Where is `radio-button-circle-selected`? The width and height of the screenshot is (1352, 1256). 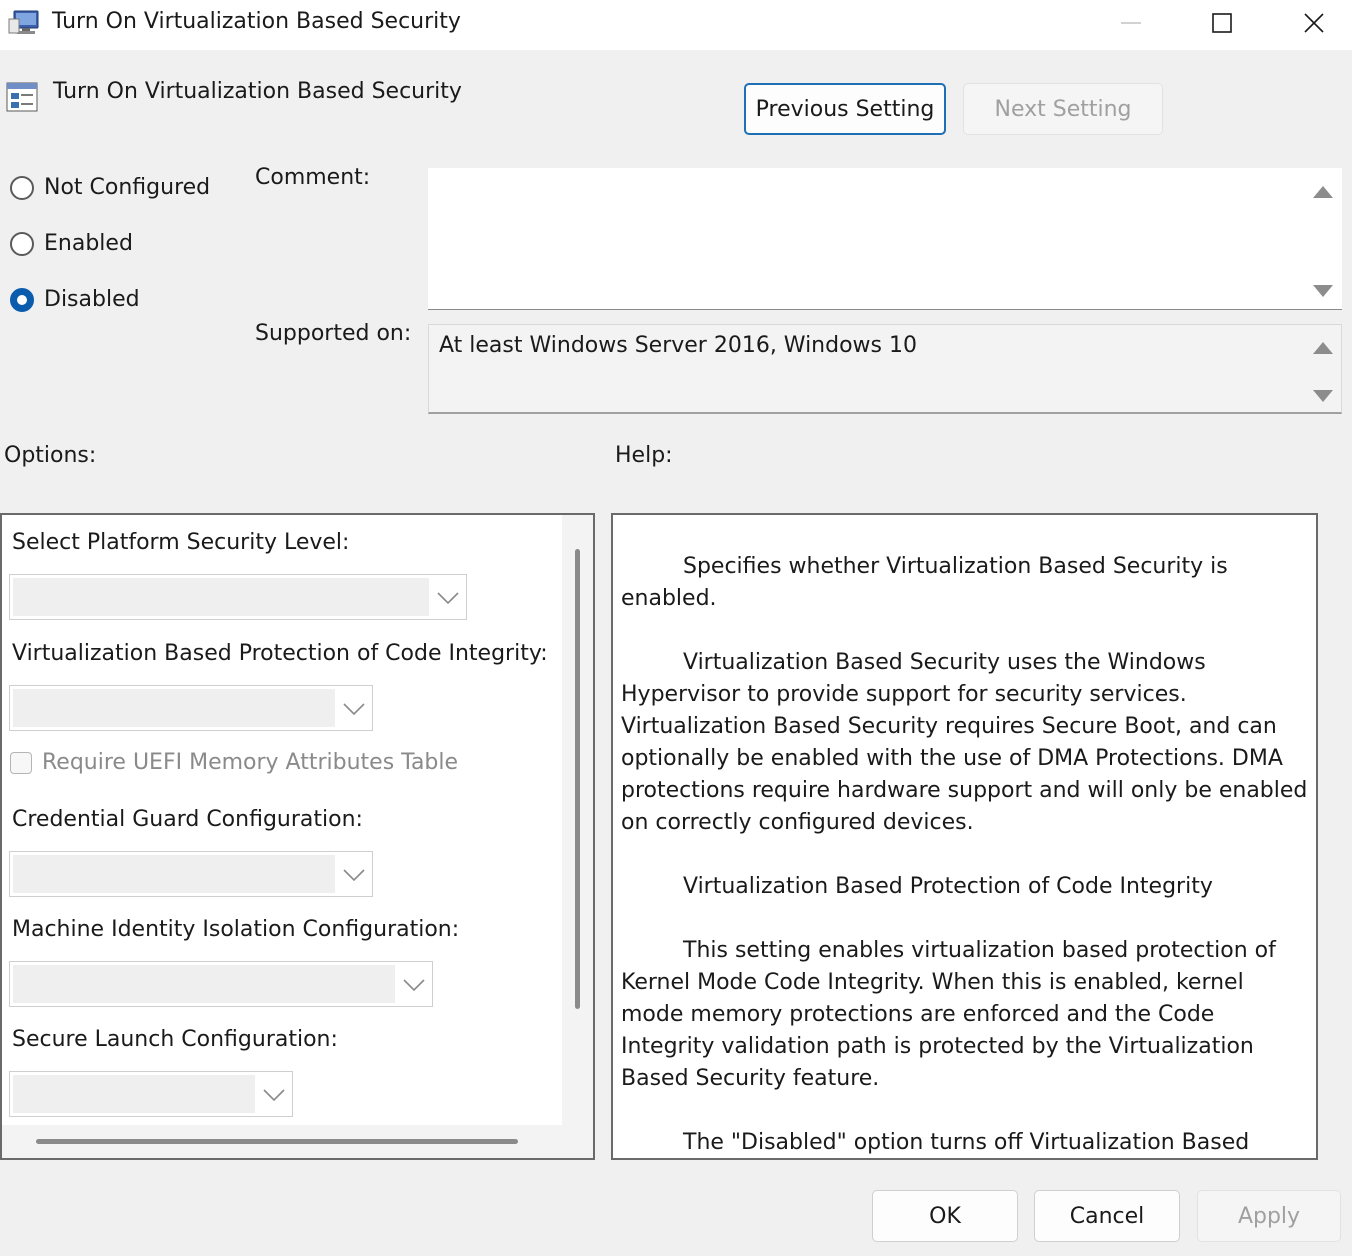
radio-button-circle-selected is located at coordinates (22, 299).